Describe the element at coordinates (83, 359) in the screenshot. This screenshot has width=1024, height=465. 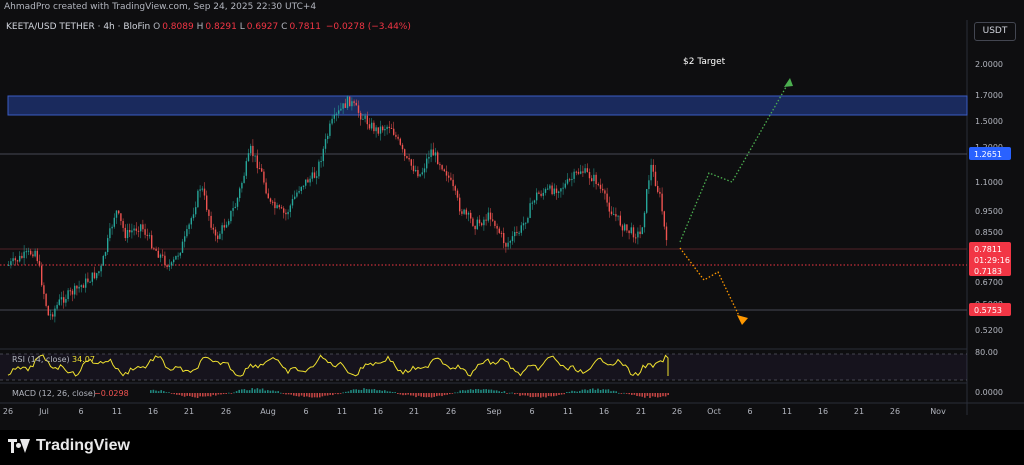
I see `rsi-legend-value: 34.07` at that location.